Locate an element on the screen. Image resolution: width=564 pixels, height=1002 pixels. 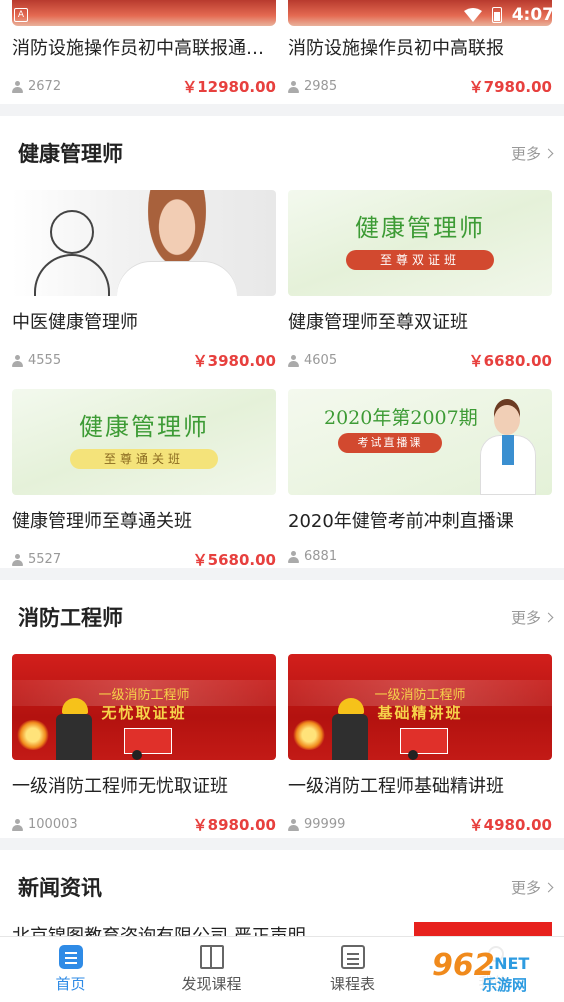
course-meta: 4555 ￥3980.00 is located at coordinates (144, 360).